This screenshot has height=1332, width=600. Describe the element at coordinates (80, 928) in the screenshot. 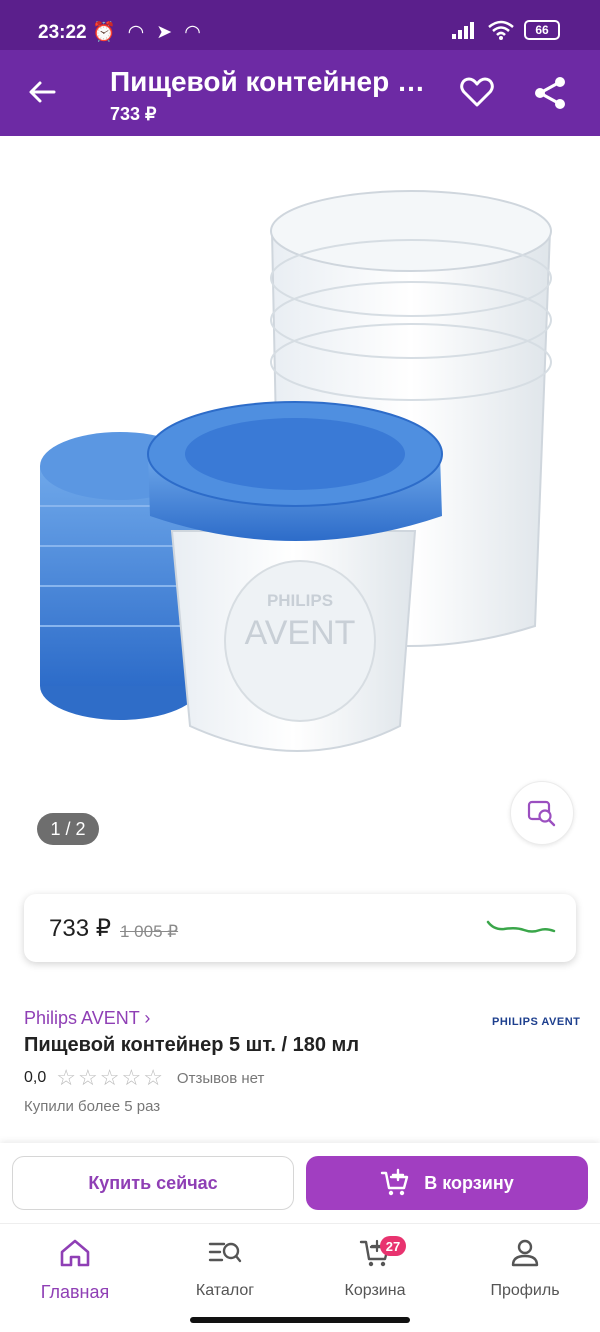

I see `current-price: 733 ₽` at that location.